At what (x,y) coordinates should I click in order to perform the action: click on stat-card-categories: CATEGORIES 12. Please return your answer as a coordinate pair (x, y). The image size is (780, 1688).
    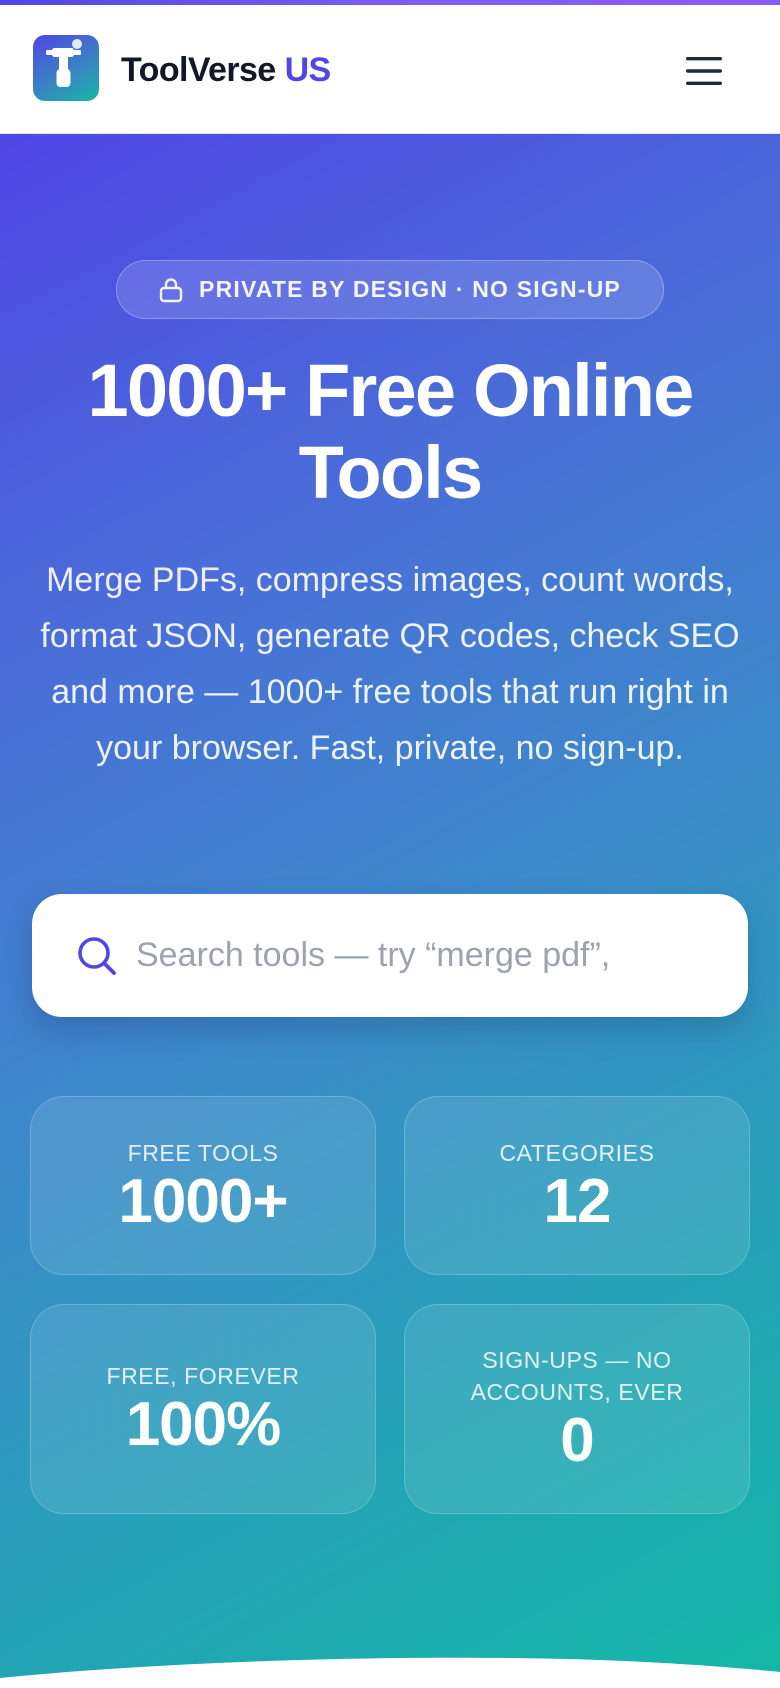
    Looking at the image, I should click on (577, 1185).